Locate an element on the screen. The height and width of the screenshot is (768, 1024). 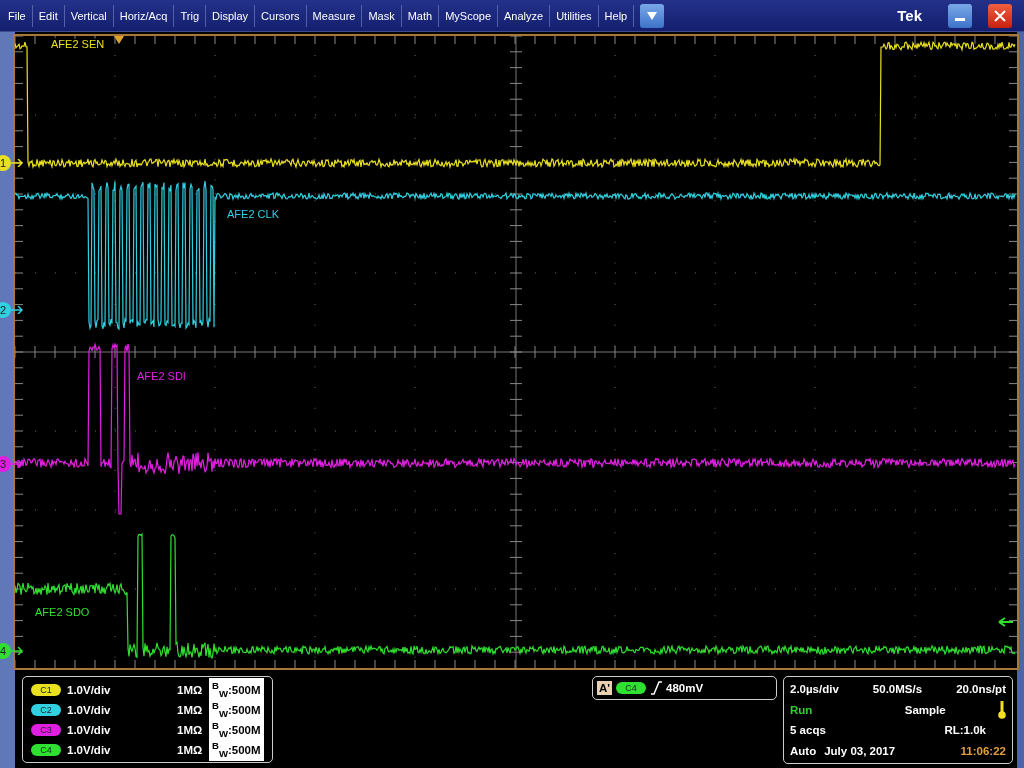
dropdown-button is located at coordinates (652, 15).